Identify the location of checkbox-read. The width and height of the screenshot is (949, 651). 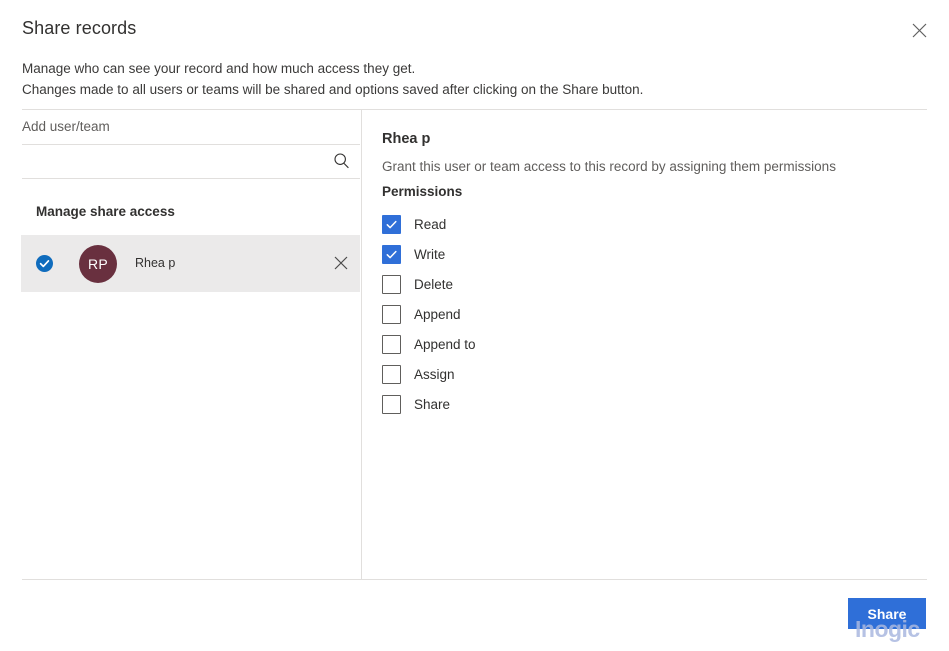
(391, 224).